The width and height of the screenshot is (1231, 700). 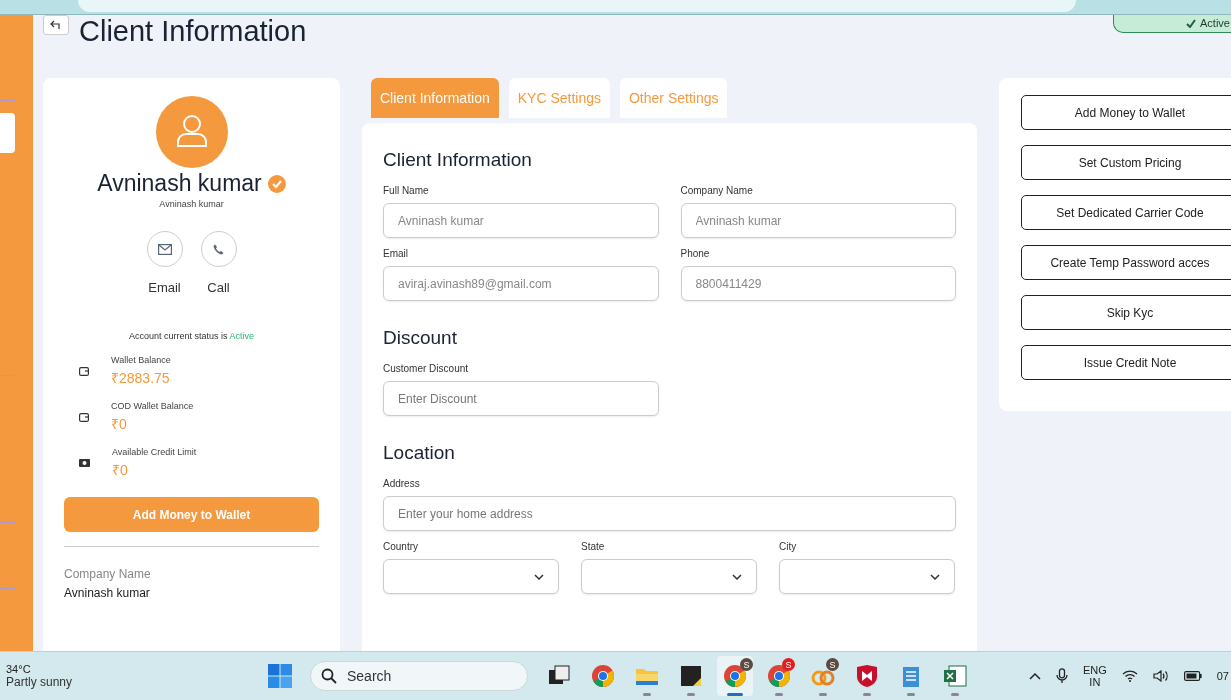 I want to click on email-button, so click(x=164, y=249).